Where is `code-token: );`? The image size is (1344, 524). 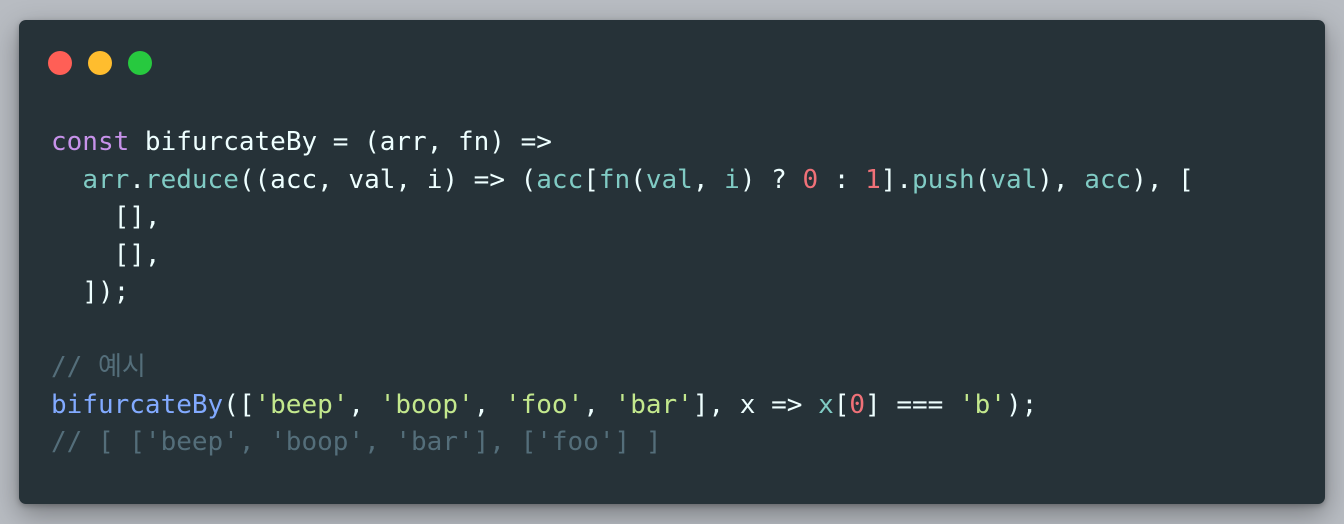
code-token: ); is located at coordinates (1021, 404).